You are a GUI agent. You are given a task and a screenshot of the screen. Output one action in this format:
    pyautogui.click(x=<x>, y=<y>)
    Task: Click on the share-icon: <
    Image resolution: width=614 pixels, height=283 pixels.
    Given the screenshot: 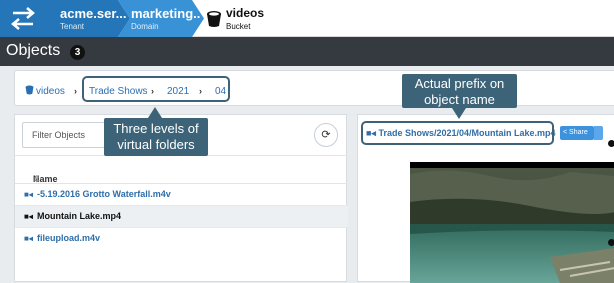 What is the action you would take?
    pyautogui.click(x=565, y=132)
    